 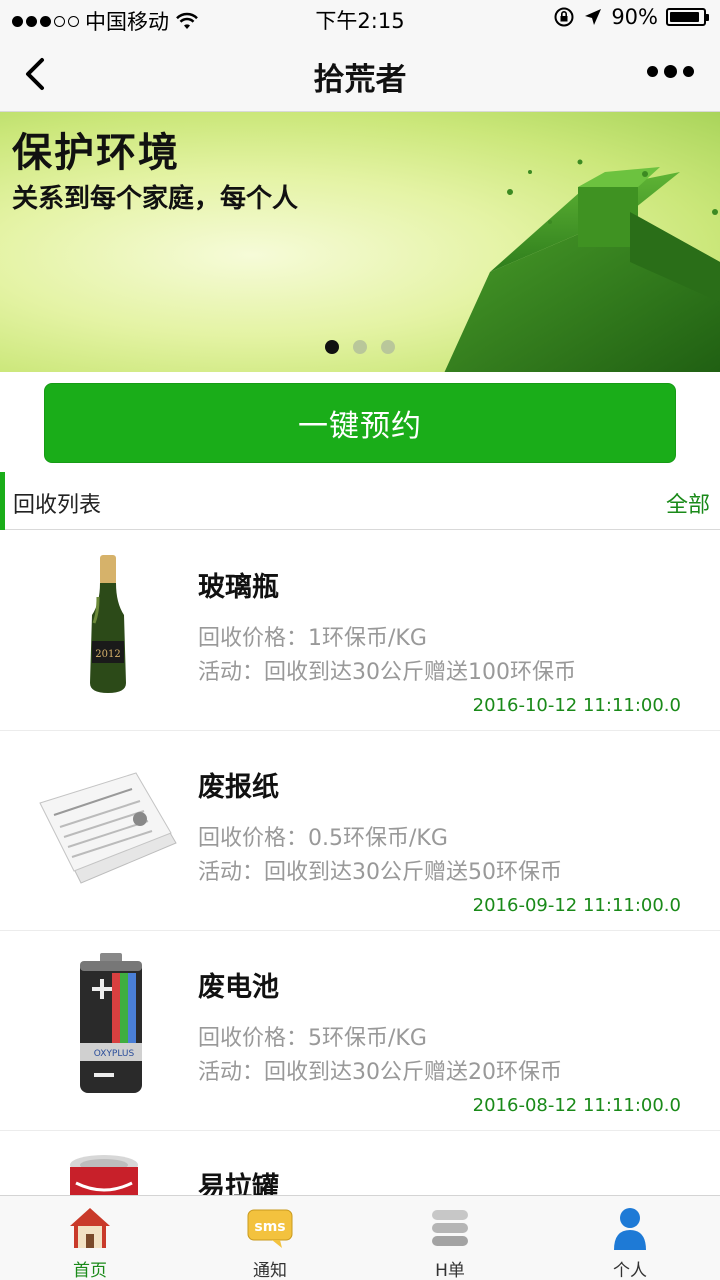 I want to click on tab-label: 个人, so click(x=630, y=1270).